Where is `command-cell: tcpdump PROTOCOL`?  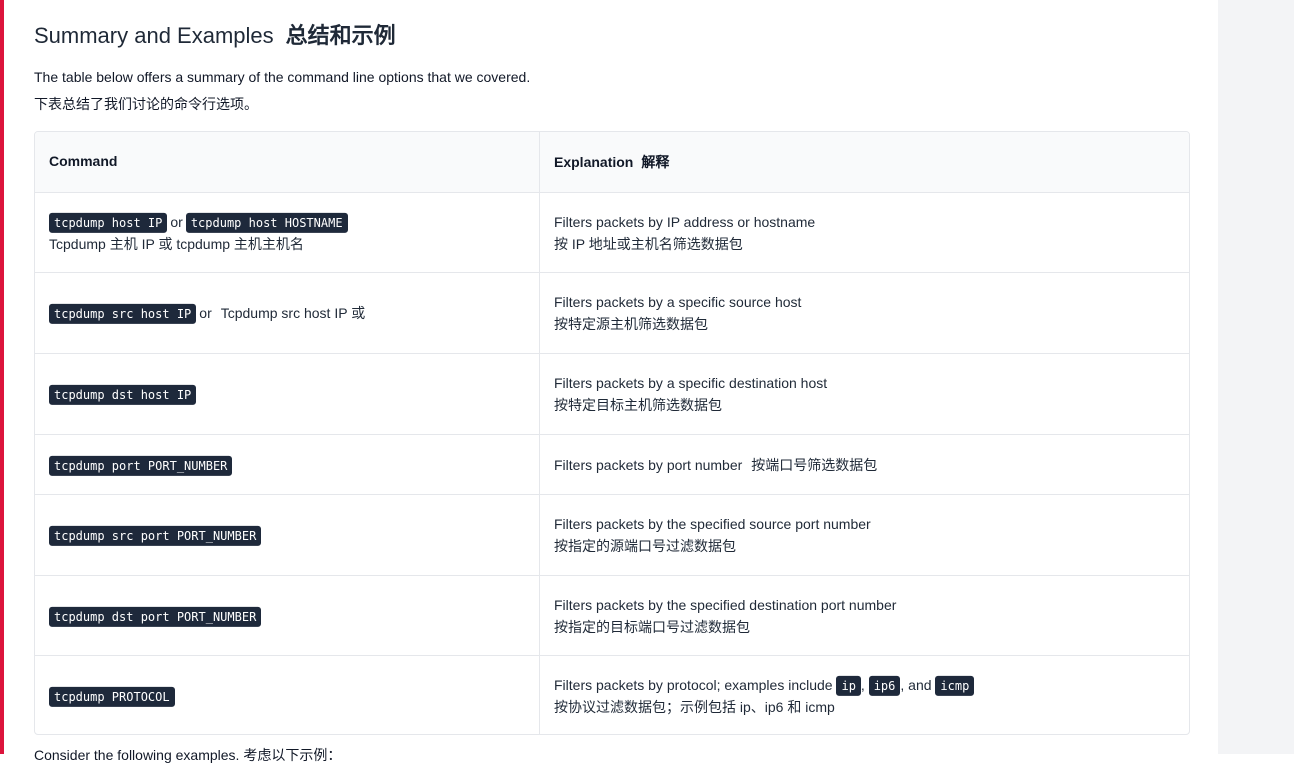
command-cell: tcpdump PROTOCOL is located at coordinates (287, 695).